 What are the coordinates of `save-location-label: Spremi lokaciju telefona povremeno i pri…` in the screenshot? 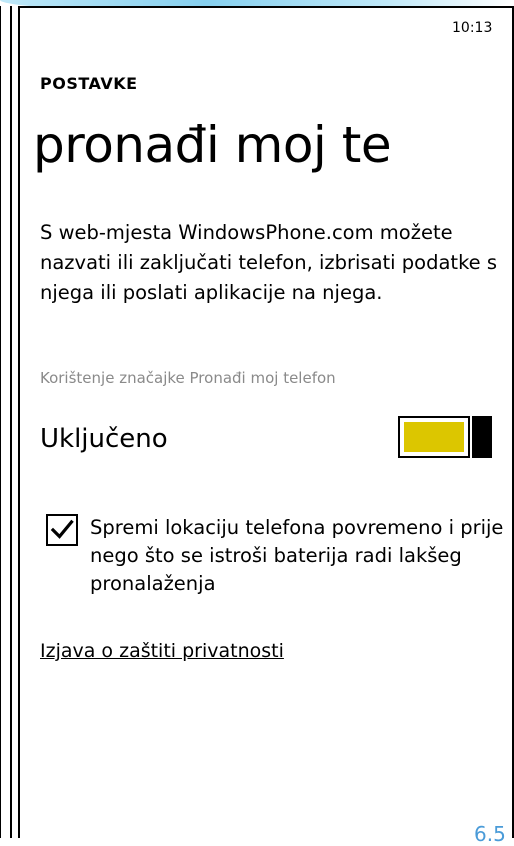 It's located at (300, 556).